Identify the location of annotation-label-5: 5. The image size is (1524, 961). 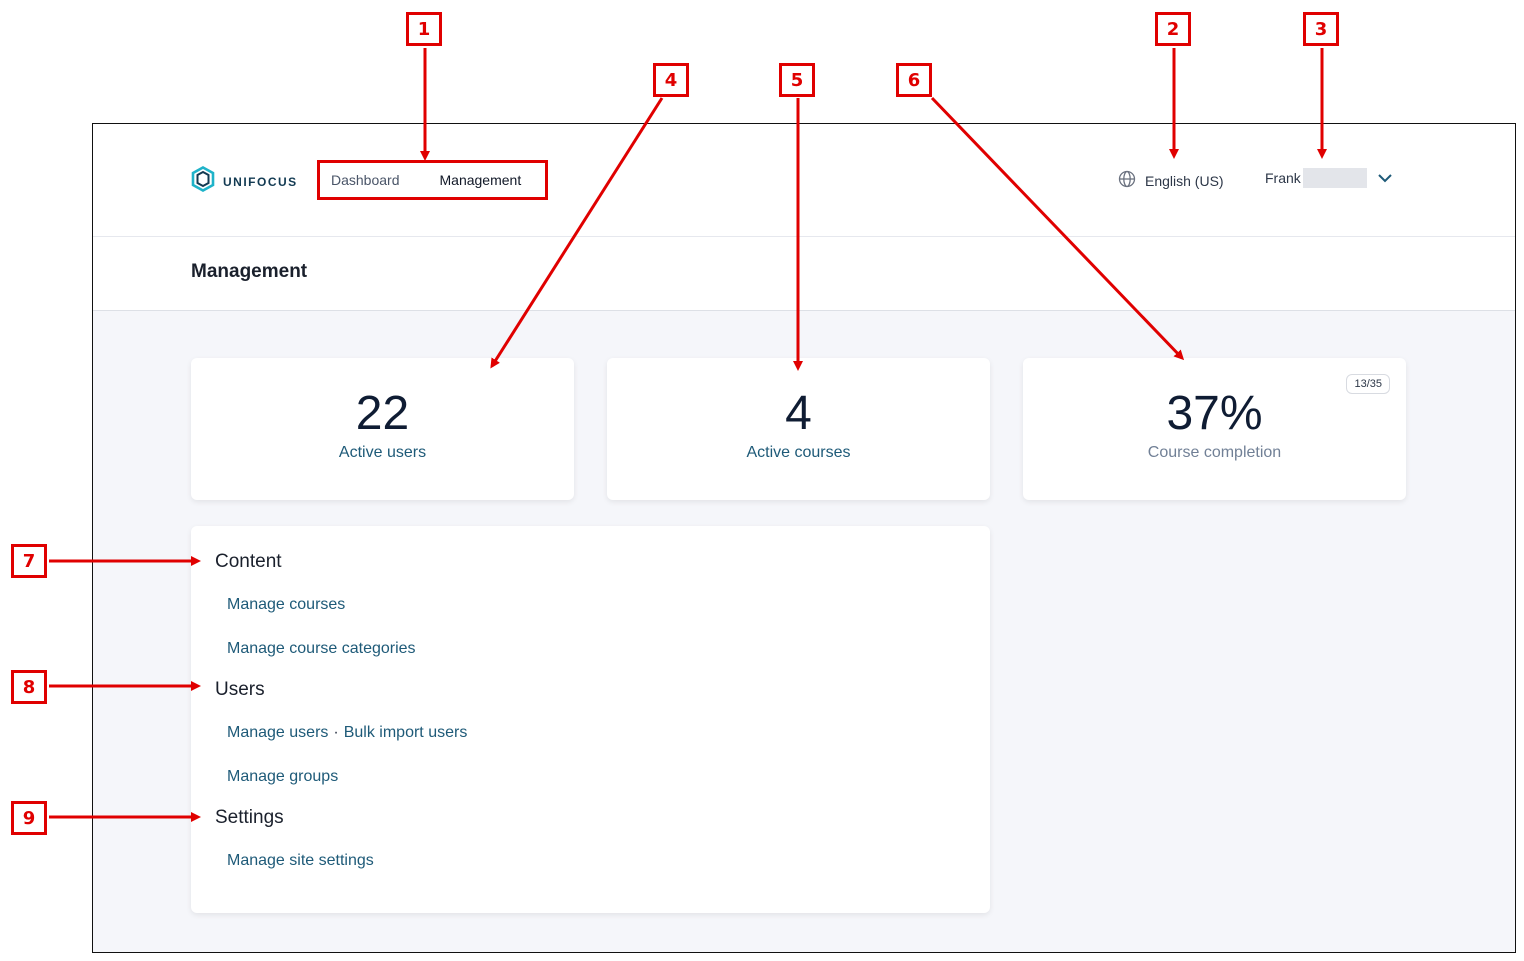
(797, 80).